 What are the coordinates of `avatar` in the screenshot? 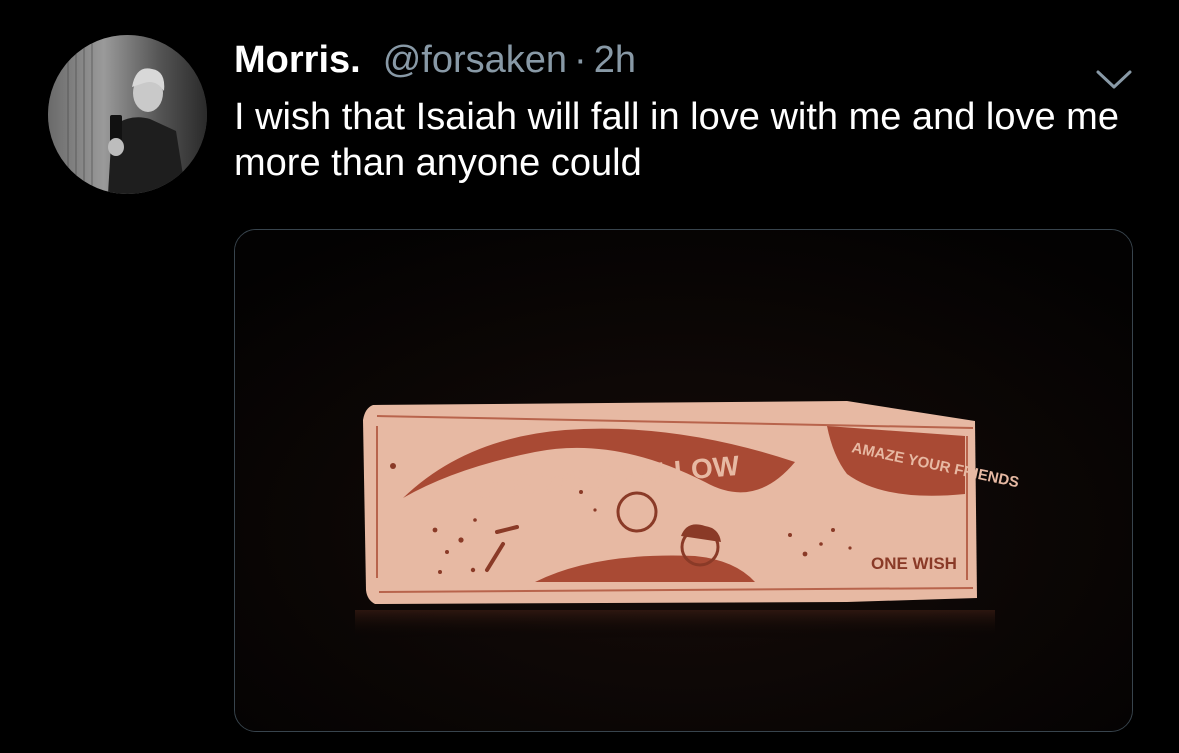 It's located at (127, 114).